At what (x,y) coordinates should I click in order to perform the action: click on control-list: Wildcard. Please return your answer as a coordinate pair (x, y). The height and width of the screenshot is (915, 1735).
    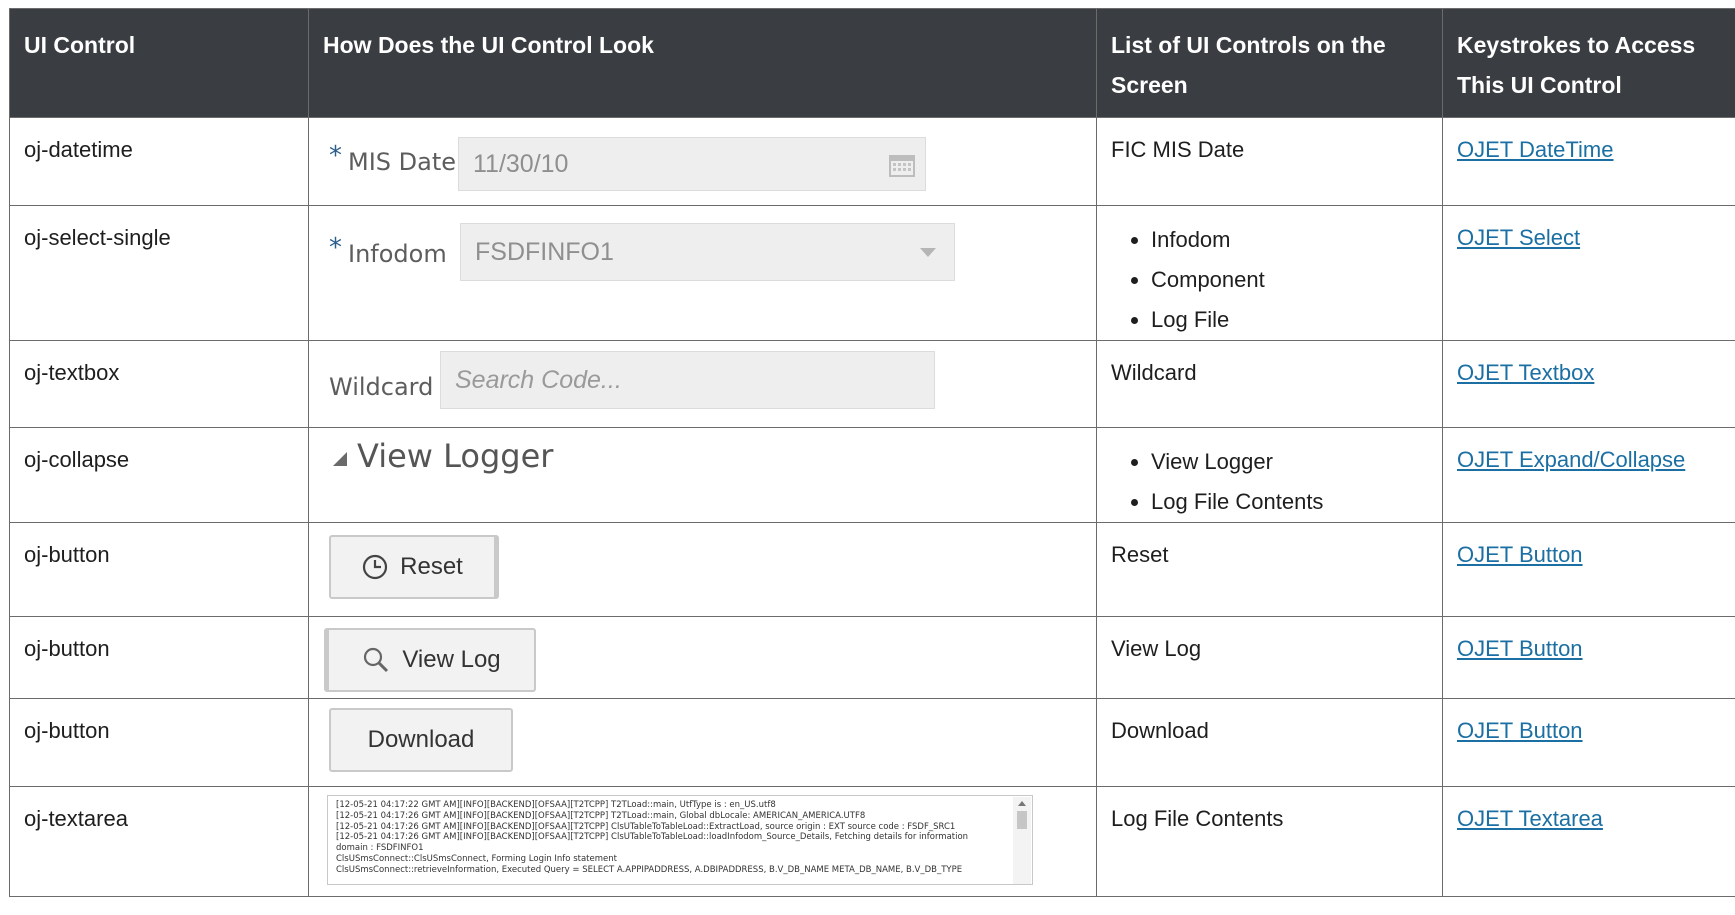
    Looking at the image, I should click on (1269, 384).